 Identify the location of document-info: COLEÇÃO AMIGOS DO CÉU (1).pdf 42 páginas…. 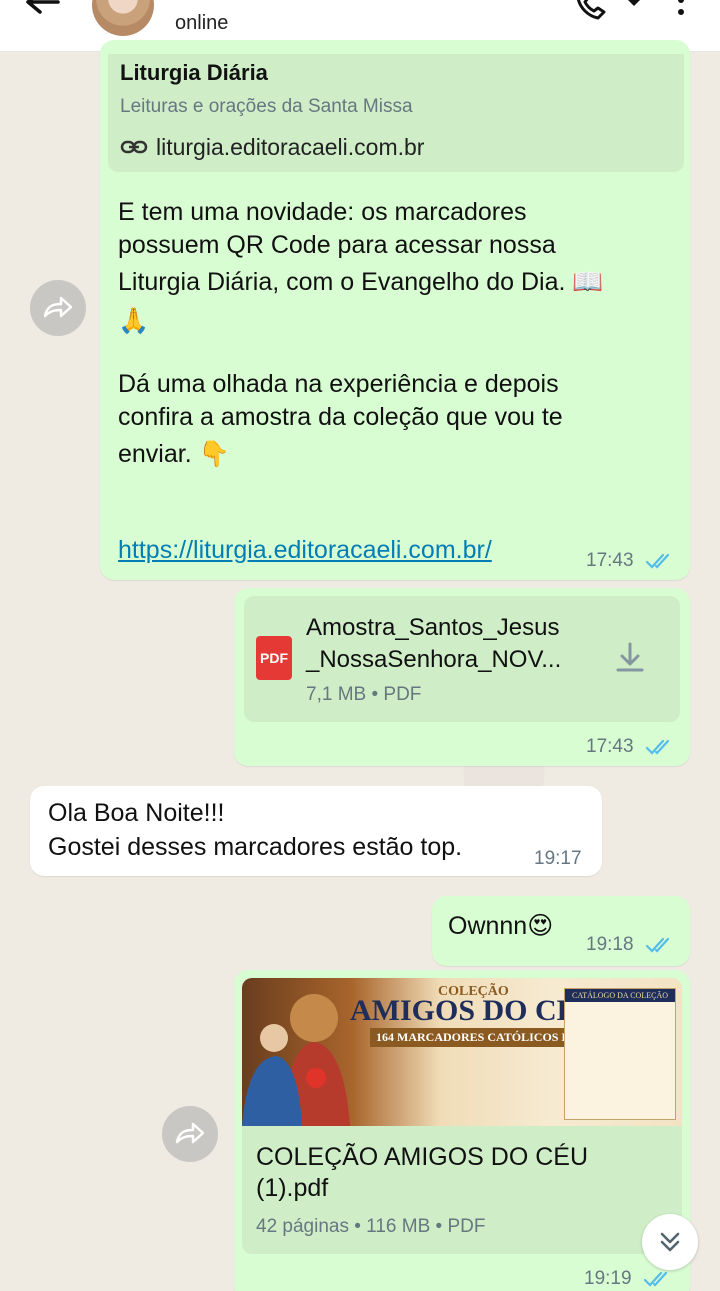
(462, 1190).